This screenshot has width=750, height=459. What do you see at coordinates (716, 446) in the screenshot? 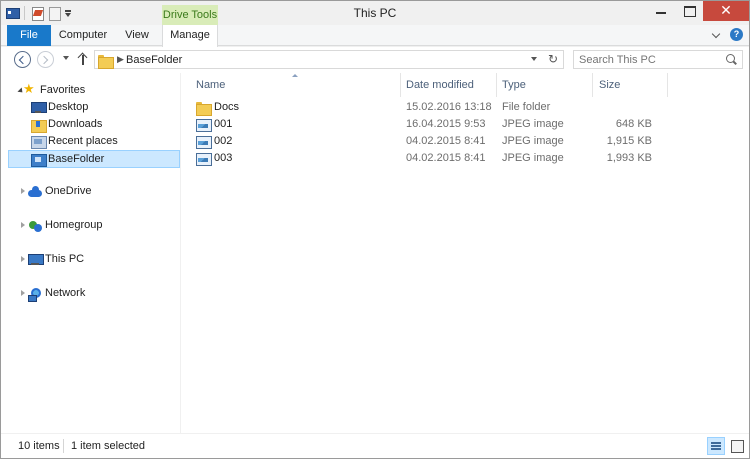
I see `details-view-icon` at bounding box center [716, 446].